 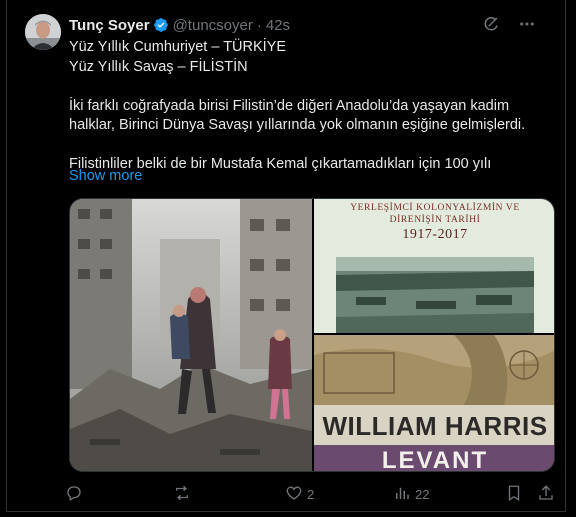 What do you see at coordinates (278, 25) in the screenshot?
I see `timestamp: 42s` at bounding box center [278, 25].